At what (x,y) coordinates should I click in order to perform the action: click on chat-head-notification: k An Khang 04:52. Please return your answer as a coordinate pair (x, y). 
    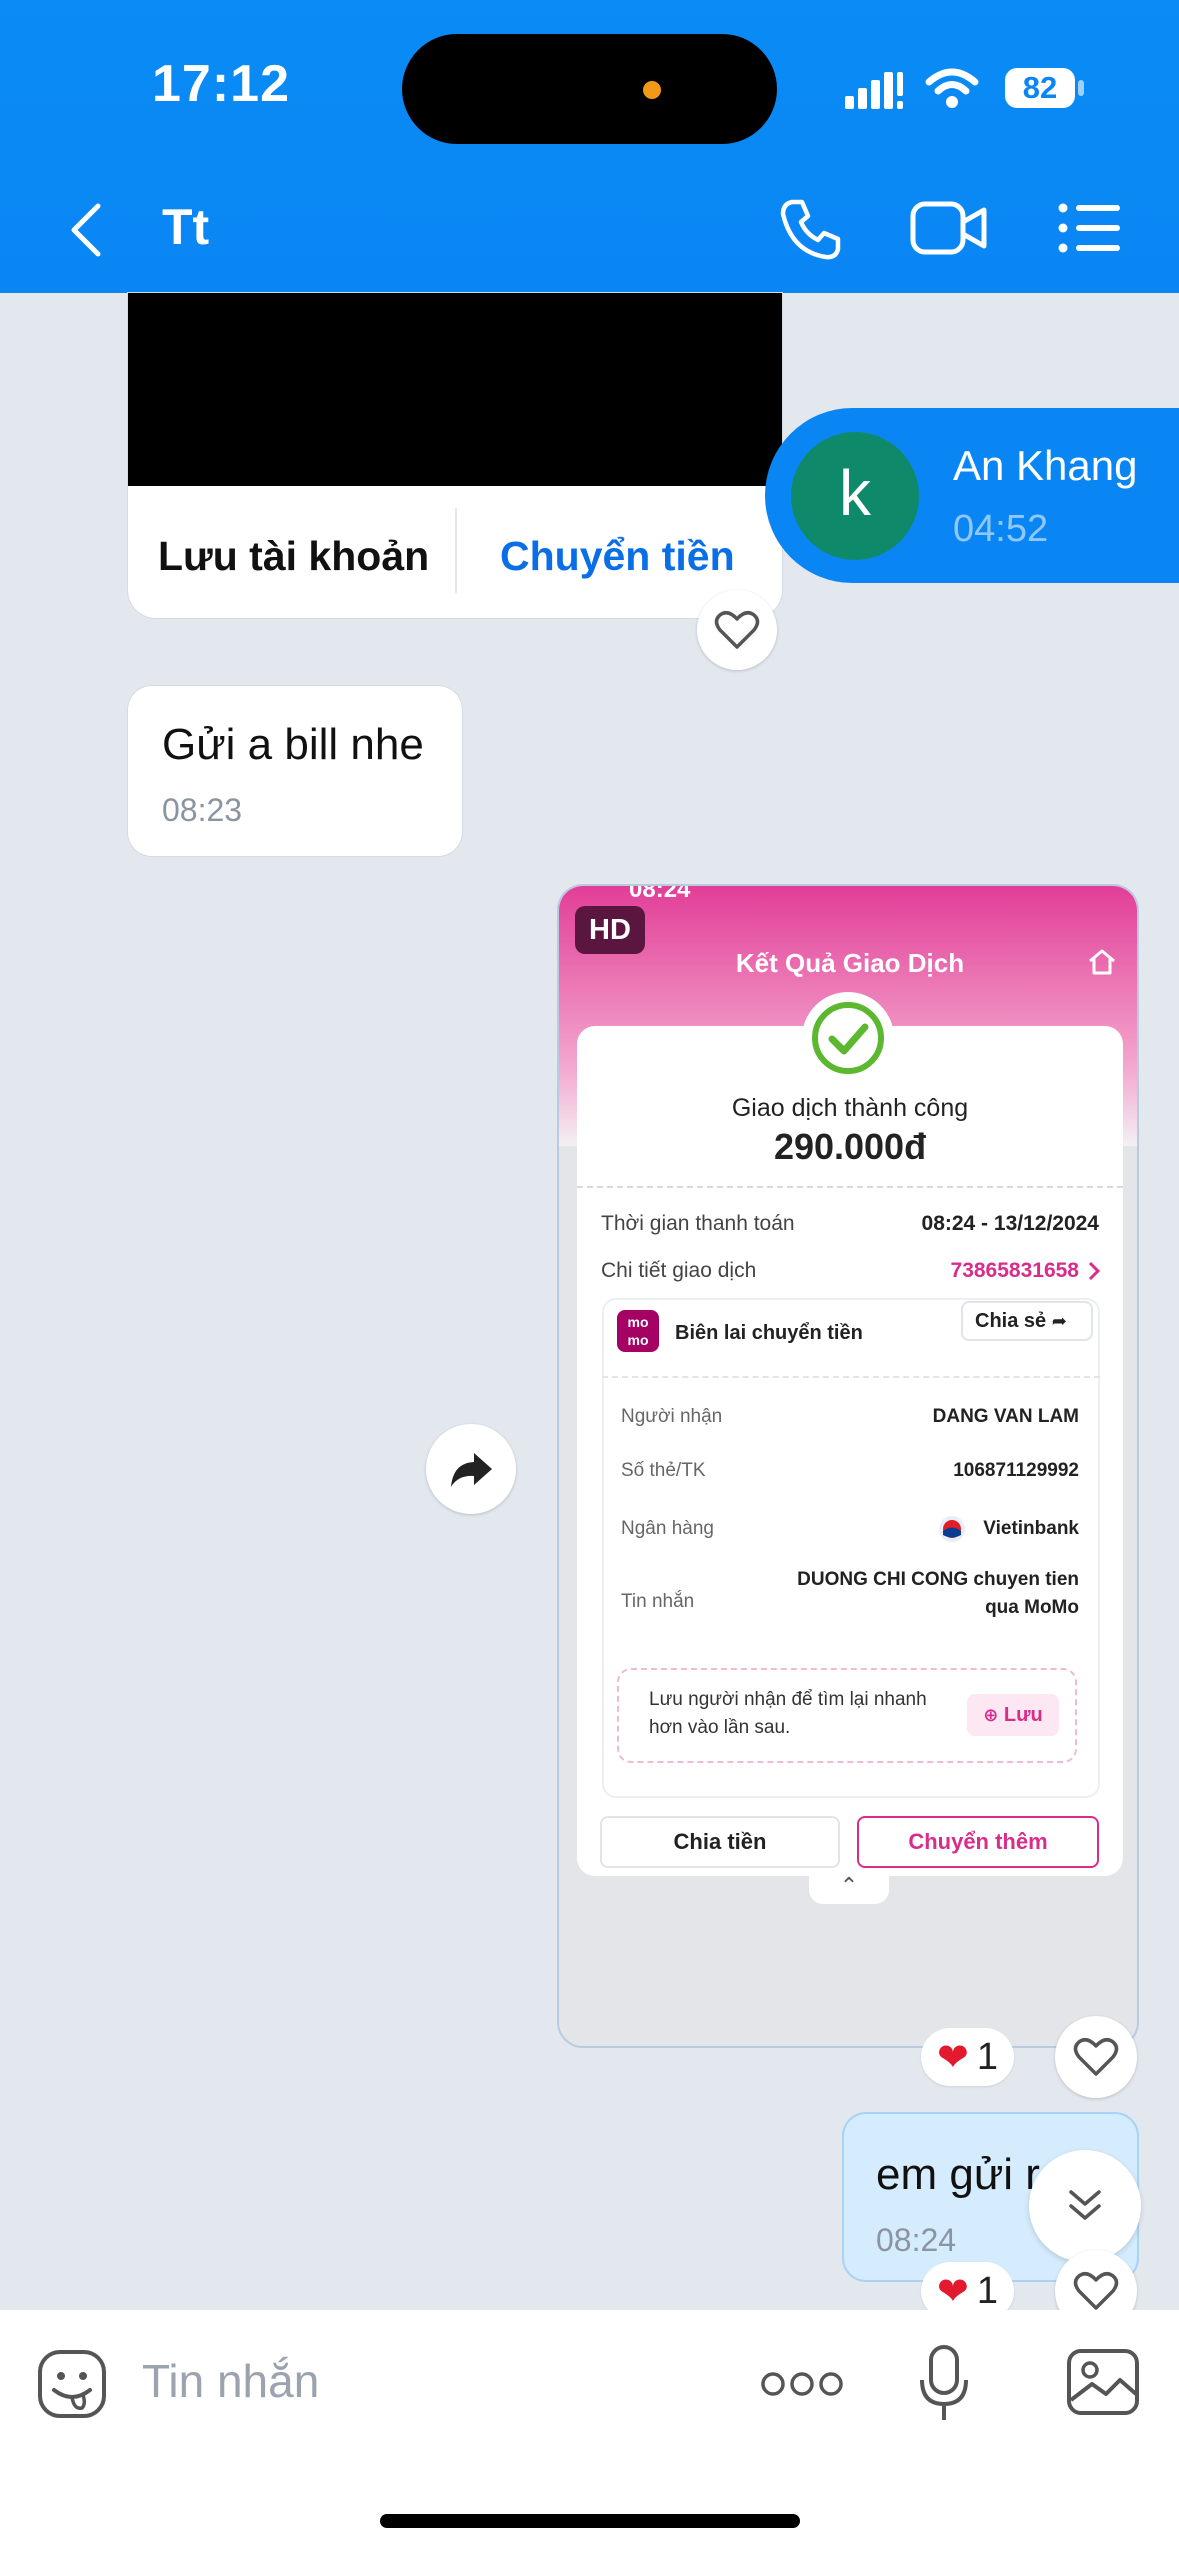
    Looking at the image, I should click on (972, 495).